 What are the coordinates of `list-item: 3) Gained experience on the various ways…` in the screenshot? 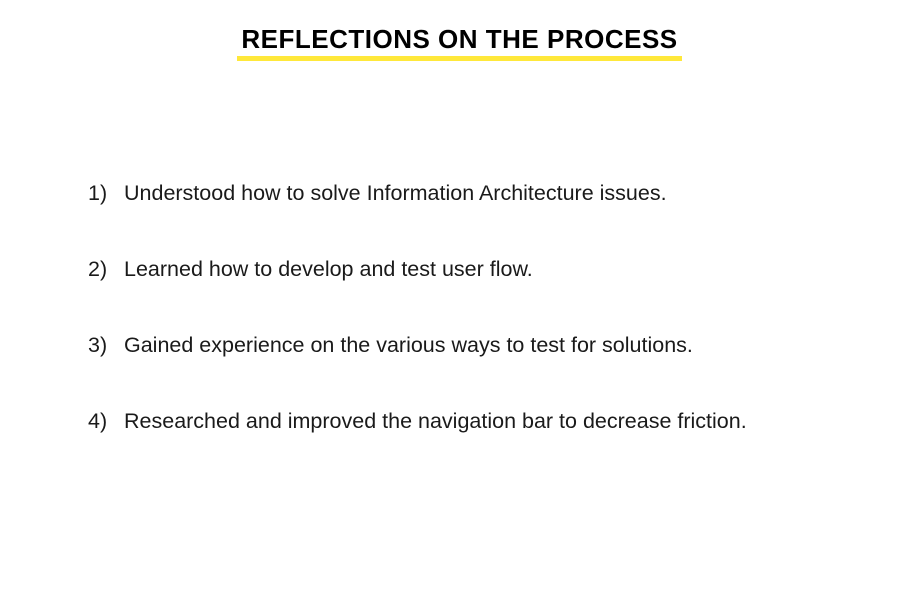 It's located at (493, 368).